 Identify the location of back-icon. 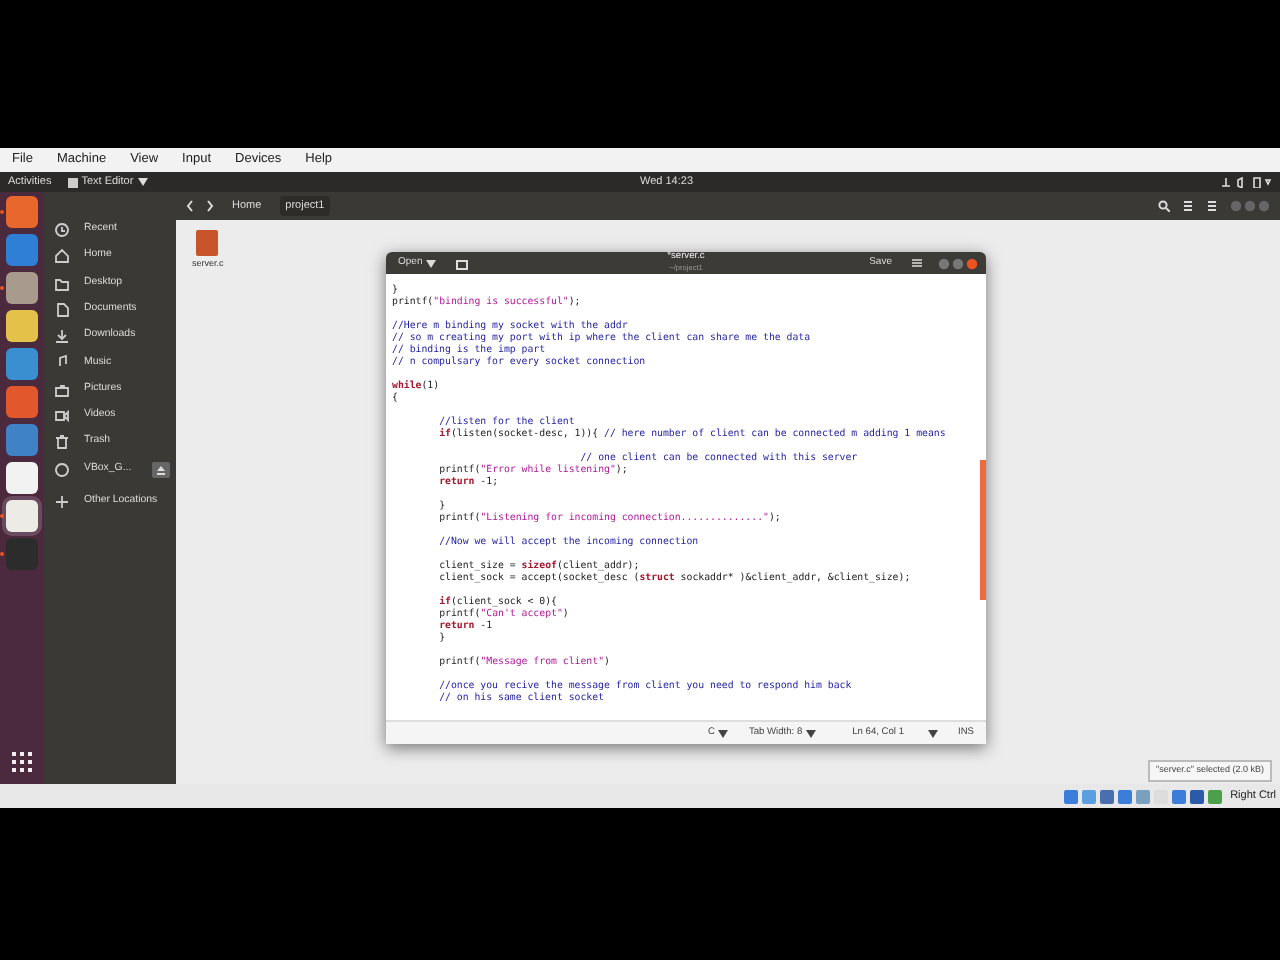
(190, 206).